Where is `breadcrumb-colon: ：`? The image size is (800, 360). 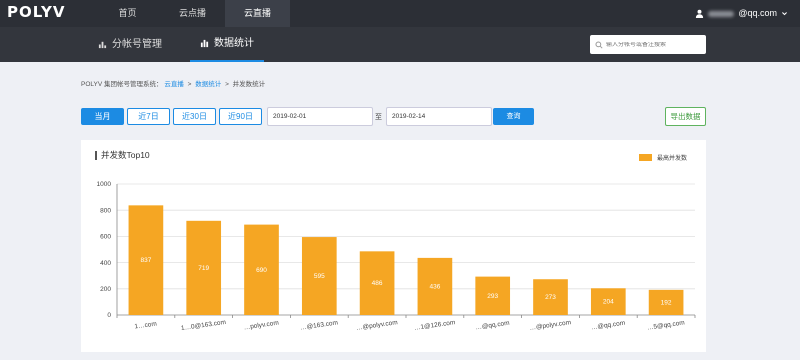
breadcrumb-colon: ： is located at coordinates (159, 84).